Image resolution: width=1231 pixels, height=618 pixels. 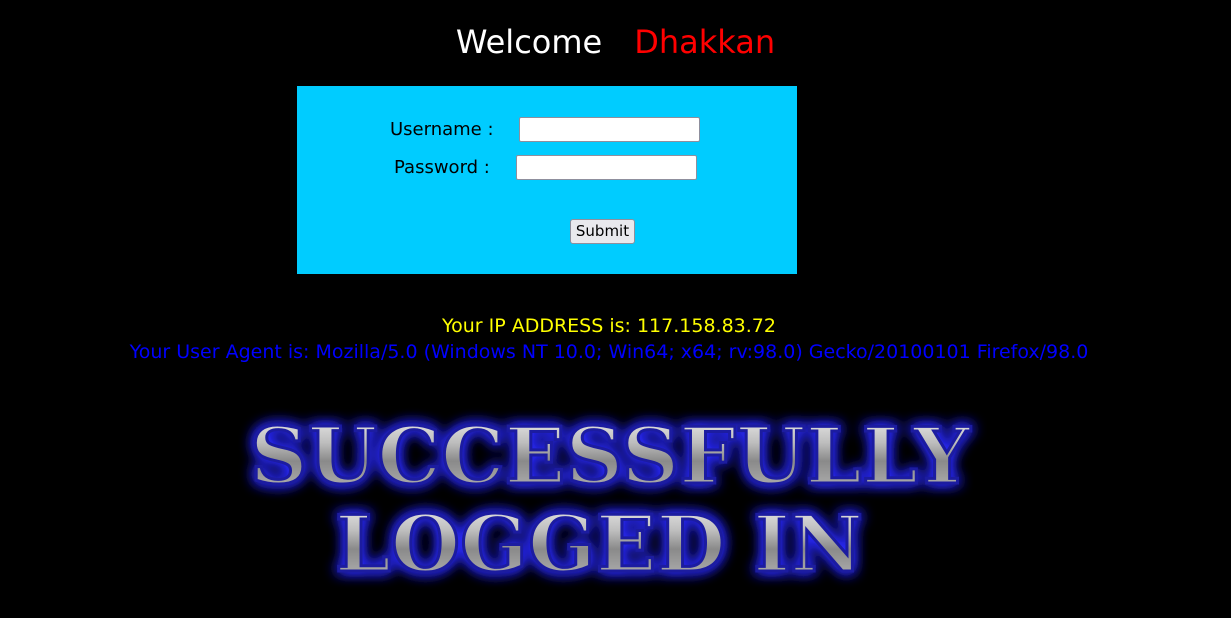 I want to click on password-row: Password :, so click(x=547, y=168).